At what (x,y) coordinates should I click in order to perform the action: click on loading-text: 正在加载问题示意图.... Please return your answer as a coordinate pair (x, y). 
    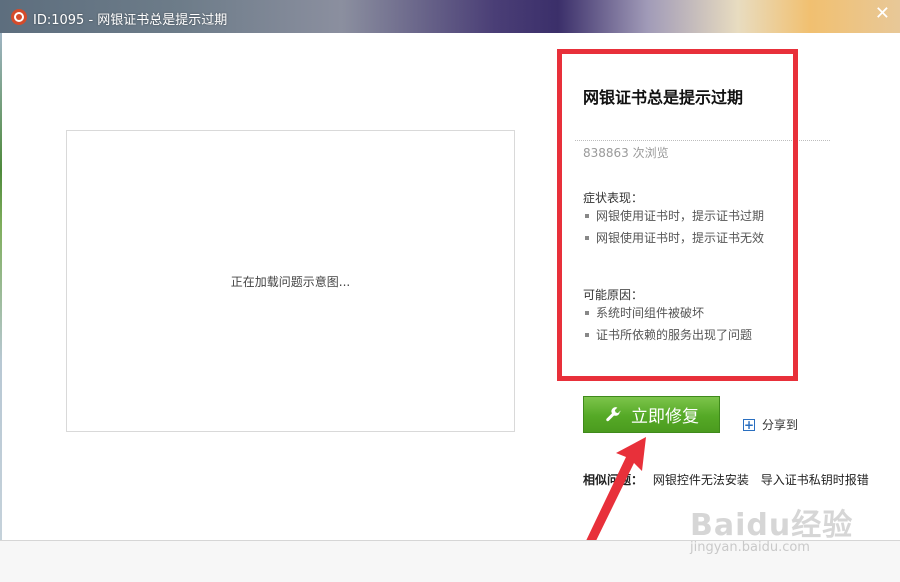
    Looking at the image, I should click on (290, 281).